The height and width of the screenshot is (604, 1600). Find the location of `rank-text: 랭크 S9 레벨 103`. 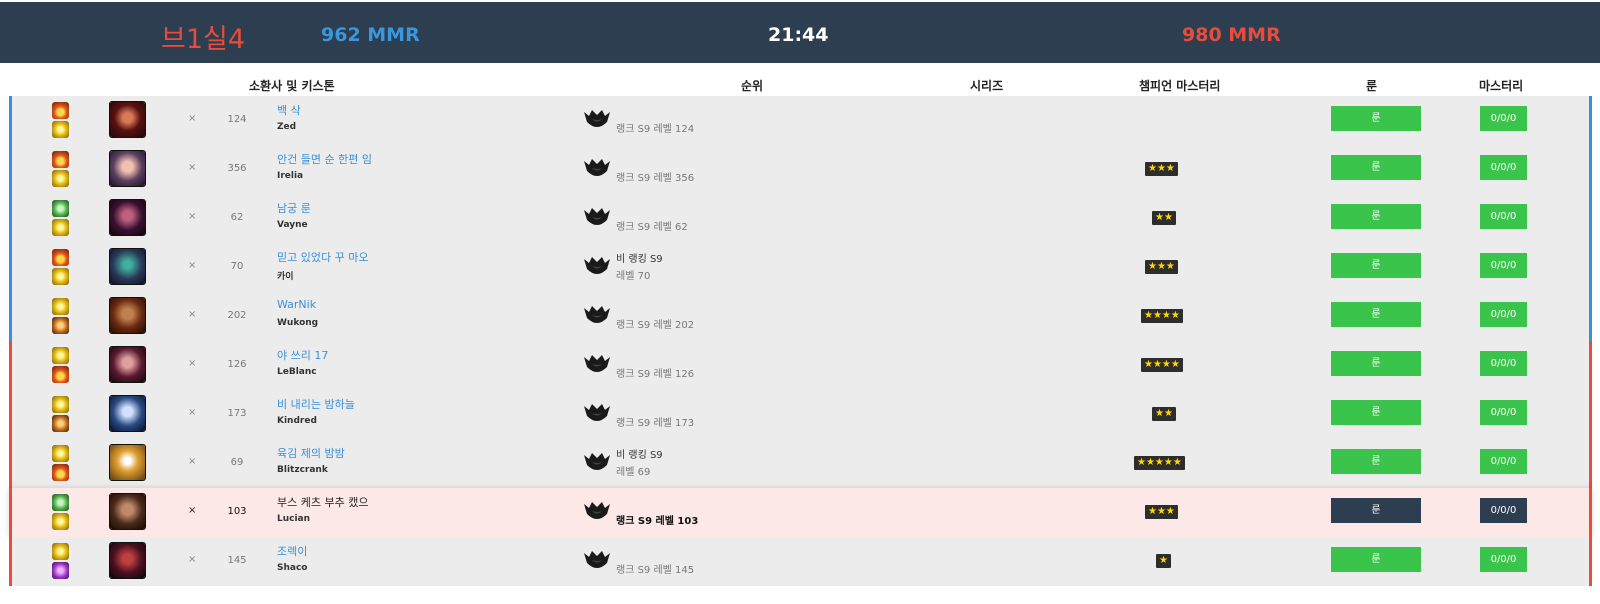

rank-text: 랭크 S9 레벨 103 is located at coordinates (657, 521).